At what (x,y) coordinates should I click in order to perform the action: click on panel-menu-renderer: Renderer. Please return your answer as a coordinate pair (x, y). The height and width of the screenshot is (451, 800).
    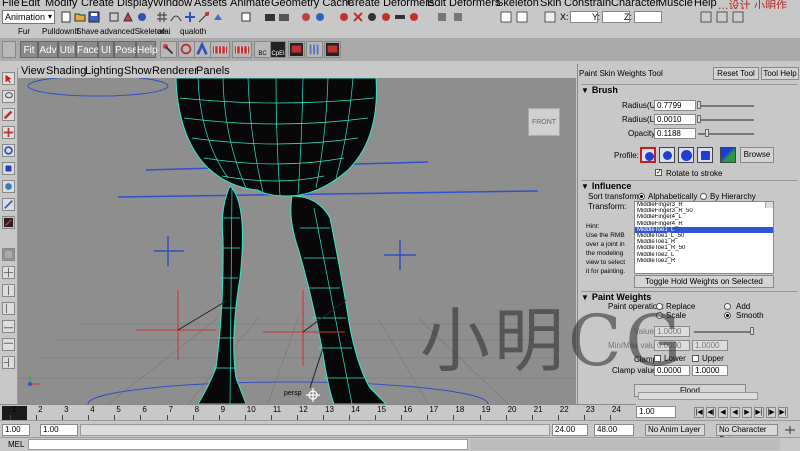
    Looking at the image, I should click on (175, 71).